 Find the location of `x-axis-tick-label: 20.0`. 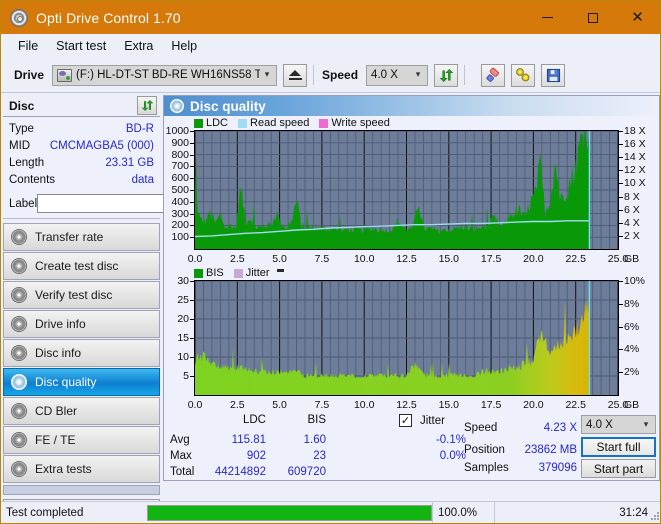

x-axis-tick-label: 20.0 is located at coordinates (533, 405).